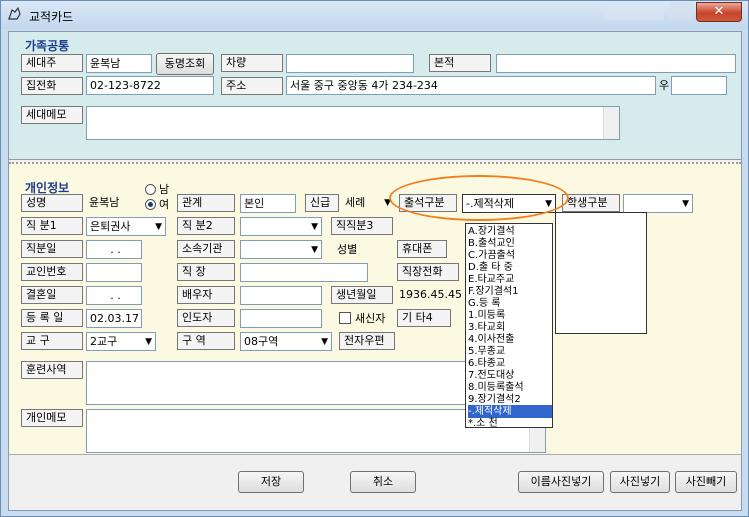  Describe the element at coordinates (591, 203) in the screenshot. I see `student-label: 학생구분` at that location.